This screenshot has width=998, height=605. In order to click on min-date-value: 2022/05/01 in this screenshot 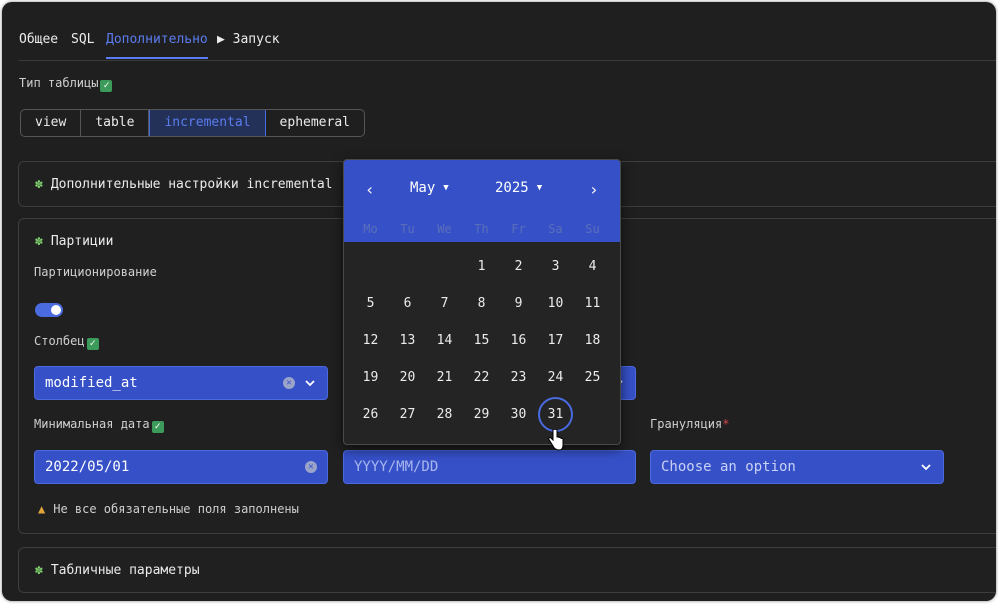, I will do `click(87, 467)`.